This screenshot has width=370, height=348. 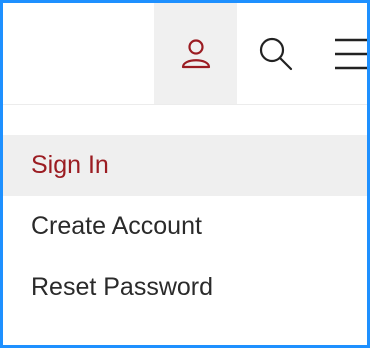 I want to click on menu-button, so click(x=341, y=53).